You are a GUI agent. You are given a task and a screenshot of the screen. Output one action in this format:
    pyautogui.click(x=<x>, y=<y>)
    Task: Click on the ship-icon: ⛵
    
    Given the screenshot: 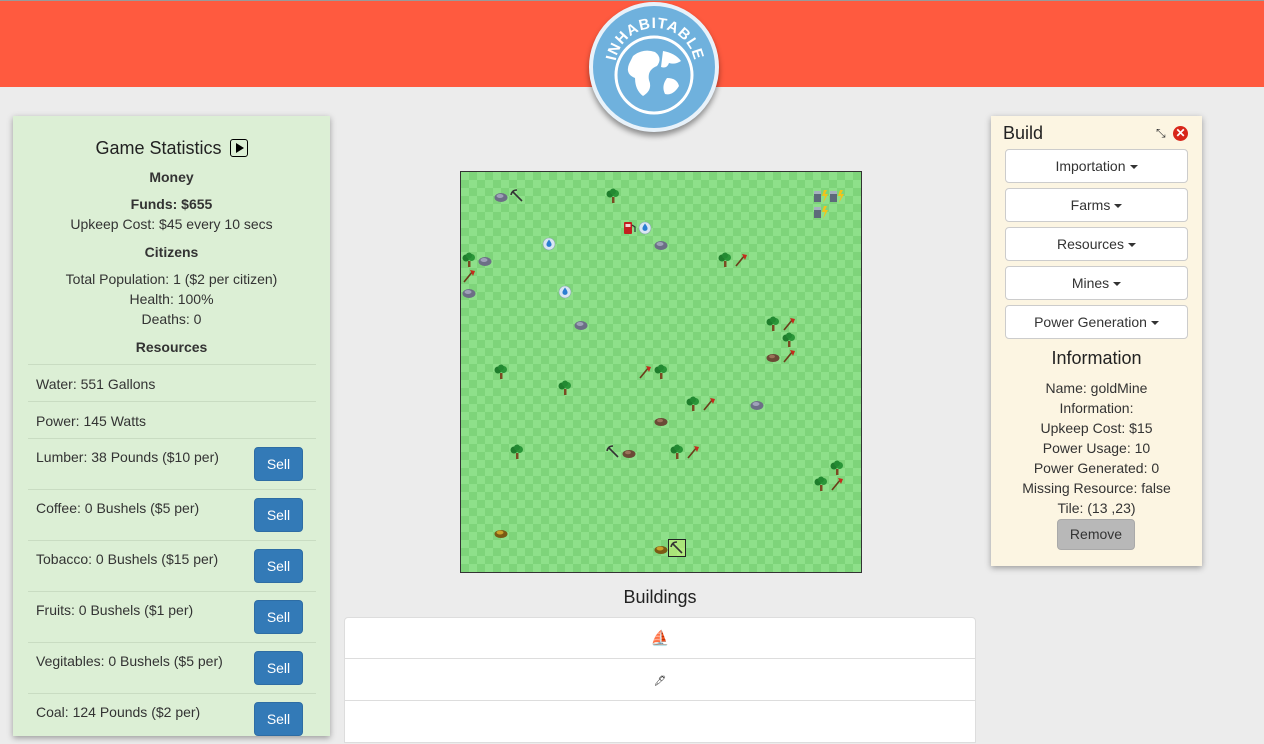 What is the action you would take?
    pyautogui.click(x=660, y=638)
    